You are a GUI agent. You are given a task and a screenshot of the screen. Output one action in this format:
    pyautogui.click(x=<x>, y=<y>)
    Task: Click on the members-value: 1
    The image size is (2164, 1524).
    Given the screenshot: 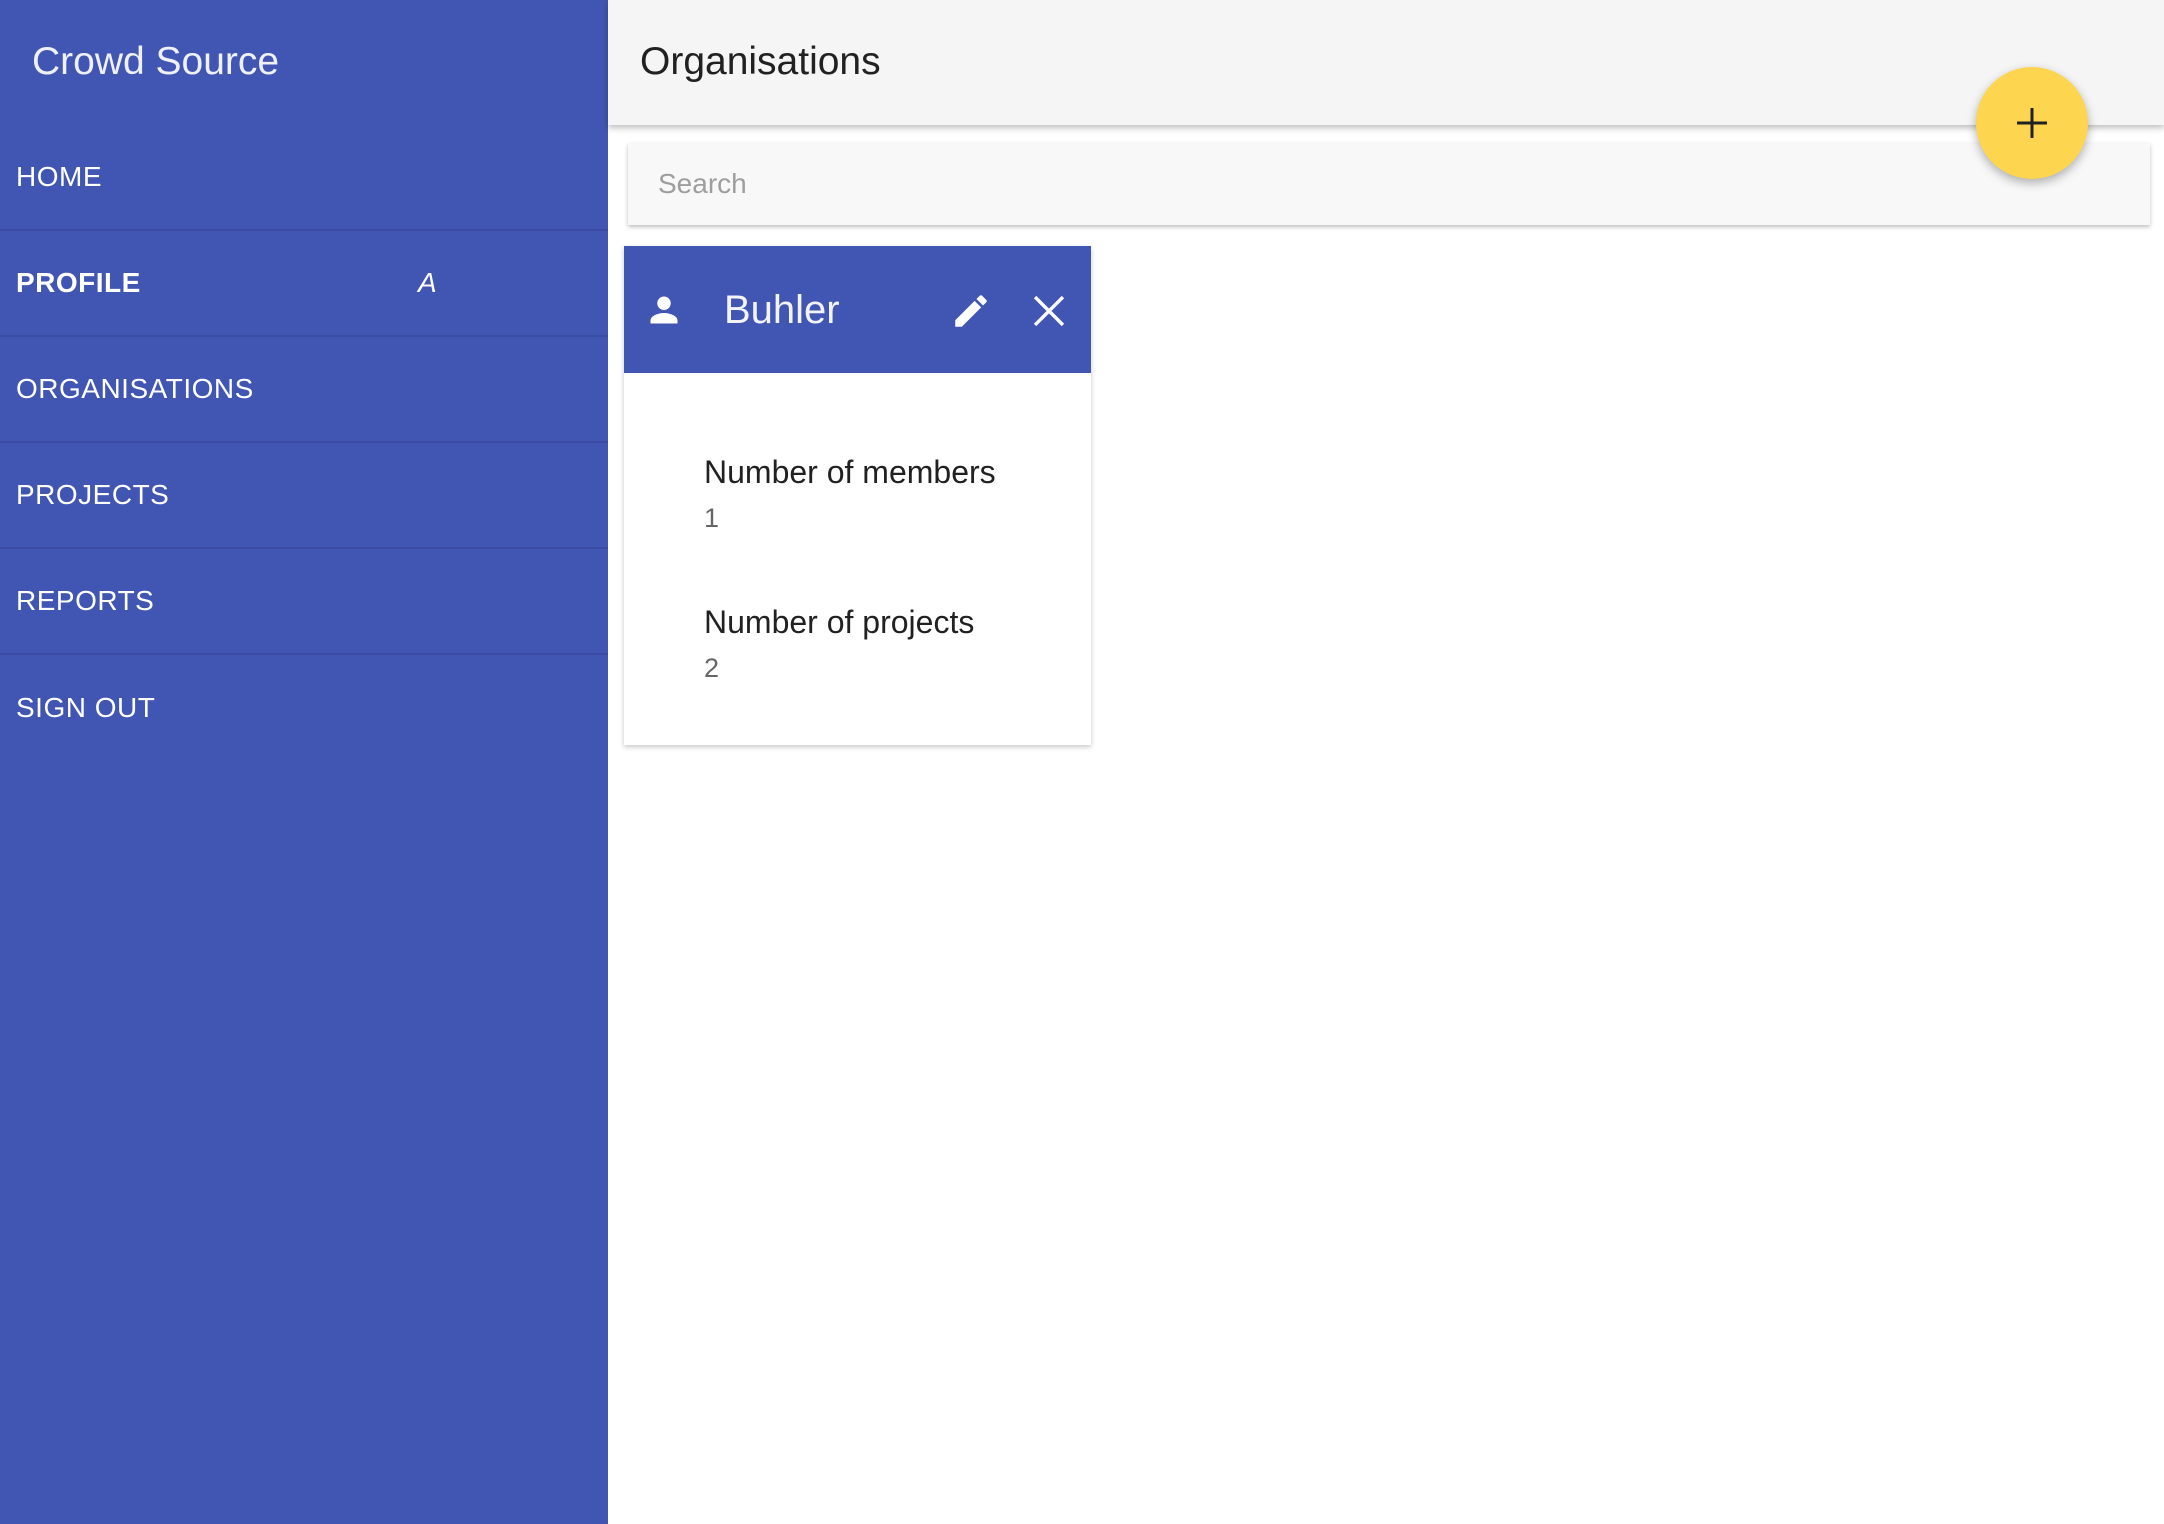 What is the action you would take?
    pyautogui.click(x=712, y=518)
    